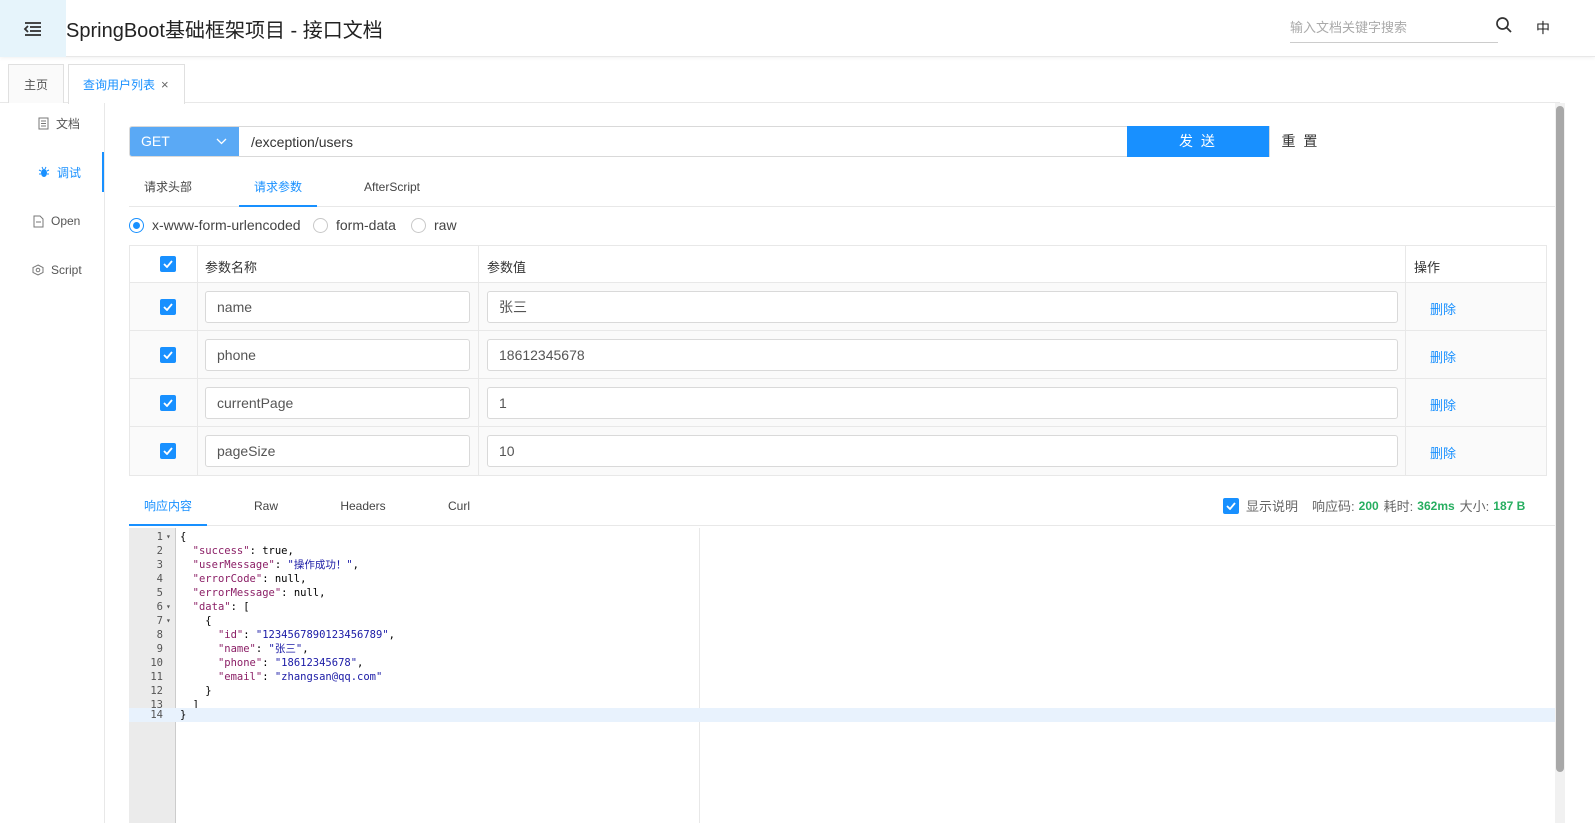 Image resolution: width=1595 pixels, height=823 pixels. Describe the element at coordinates (226, 225) in the screenshot. I see `radio-label: x-www-form-urlencoded` at that location.